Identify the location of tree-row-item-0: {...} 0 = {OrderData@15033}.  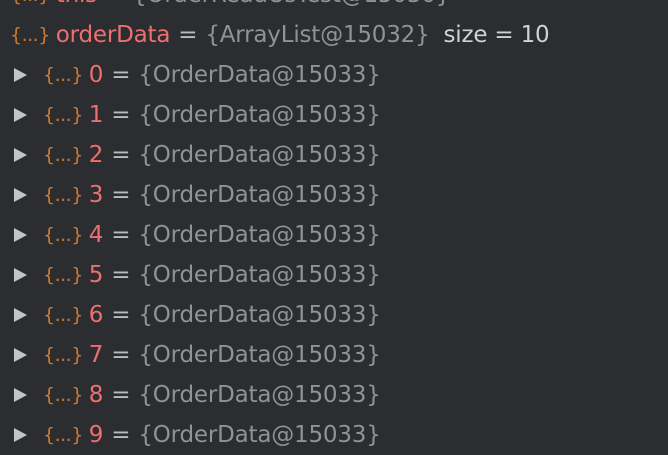
(334, 75).